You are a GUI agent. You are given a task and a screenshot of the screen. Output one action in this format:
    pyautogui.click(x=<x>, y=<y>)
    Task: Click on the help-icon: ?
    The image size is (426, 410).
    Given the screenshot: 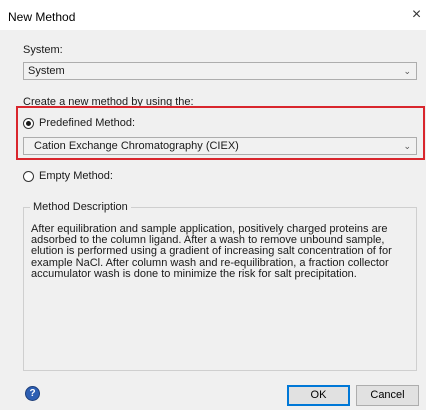 What is the action you would take?
    pyautogui.click(x=32, y=393)
    